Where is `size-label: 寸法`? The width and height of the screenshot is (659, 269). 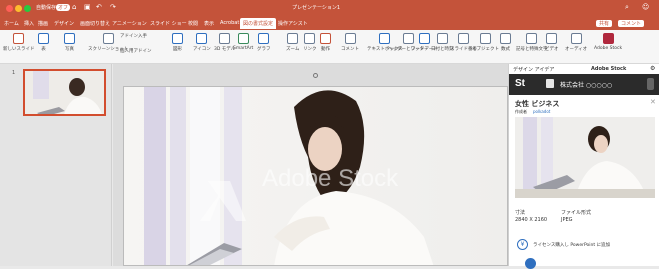 size-label: 寸法 is located at coordinates (520, 213).